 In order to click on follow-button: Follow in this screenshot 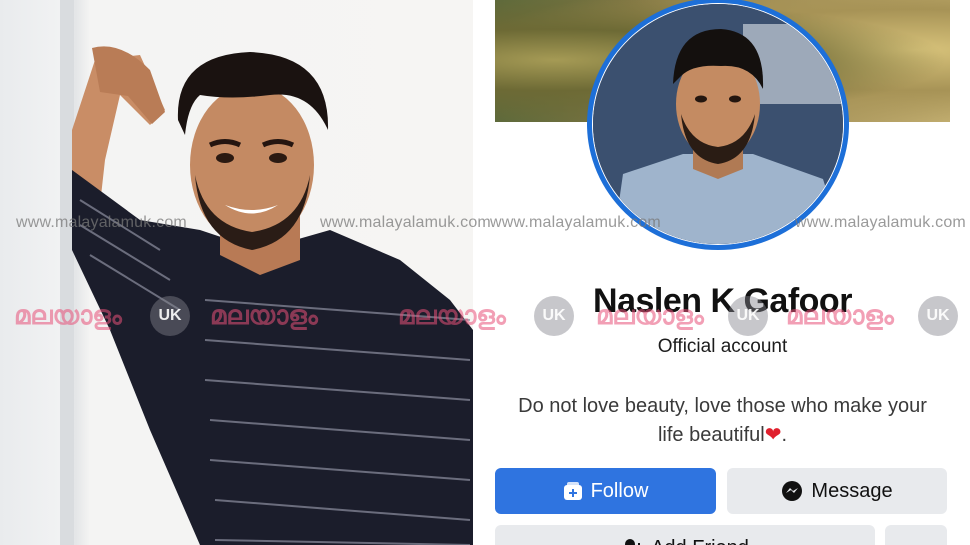, I will do `click(605, 491)`.